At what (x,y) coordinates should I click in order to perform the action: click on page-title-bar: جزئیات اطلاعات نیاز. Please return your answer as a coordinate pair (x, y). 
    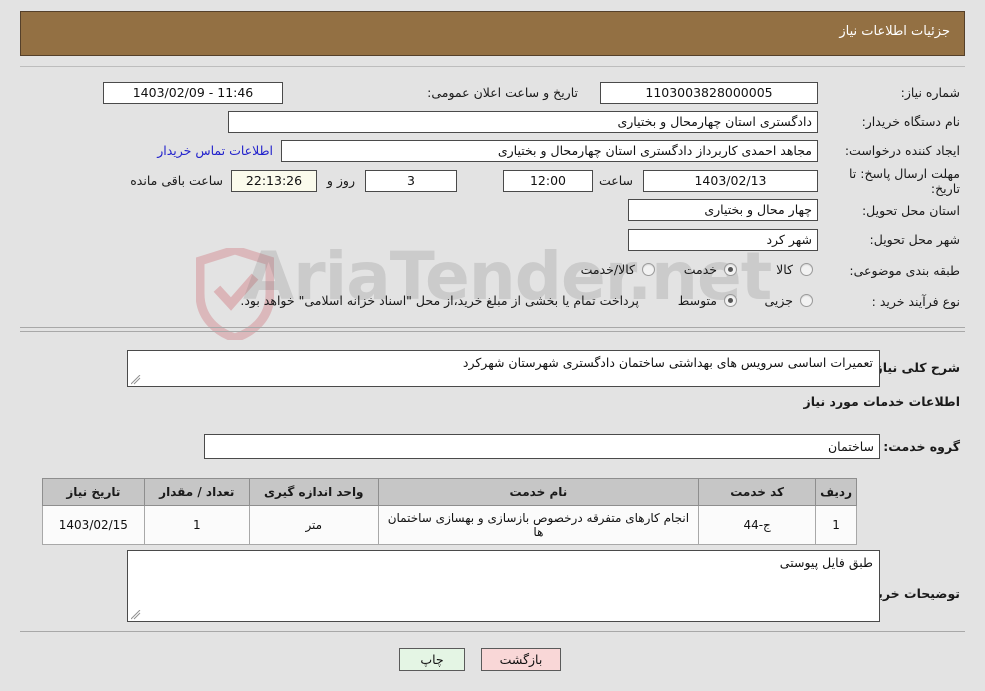
    Looking at the image, I should click on (492, 33).